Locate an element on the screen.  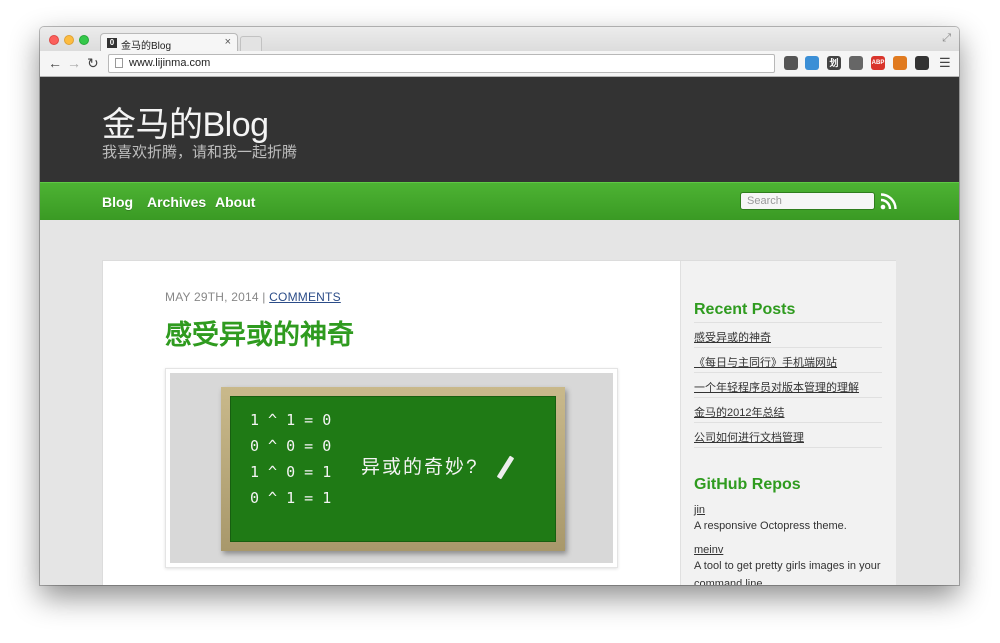
repo-link: jin is located at coordinates (789, 510).